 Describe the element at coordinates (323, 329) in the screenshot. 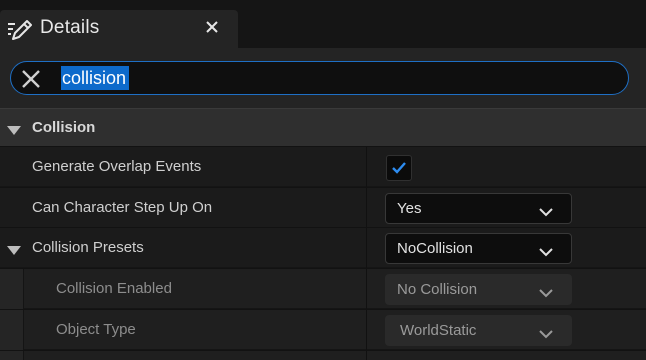

I see `property-row-object-type: Object Type WorldStatic` at that location.